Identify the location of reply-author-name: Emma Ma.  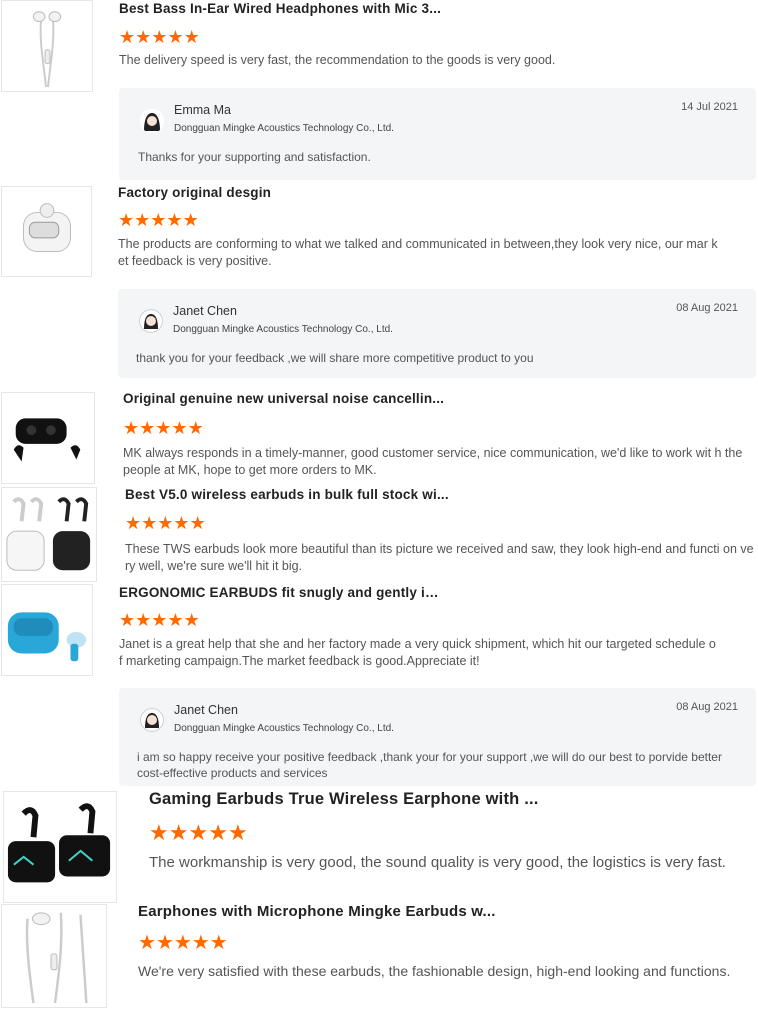
(202, 110).